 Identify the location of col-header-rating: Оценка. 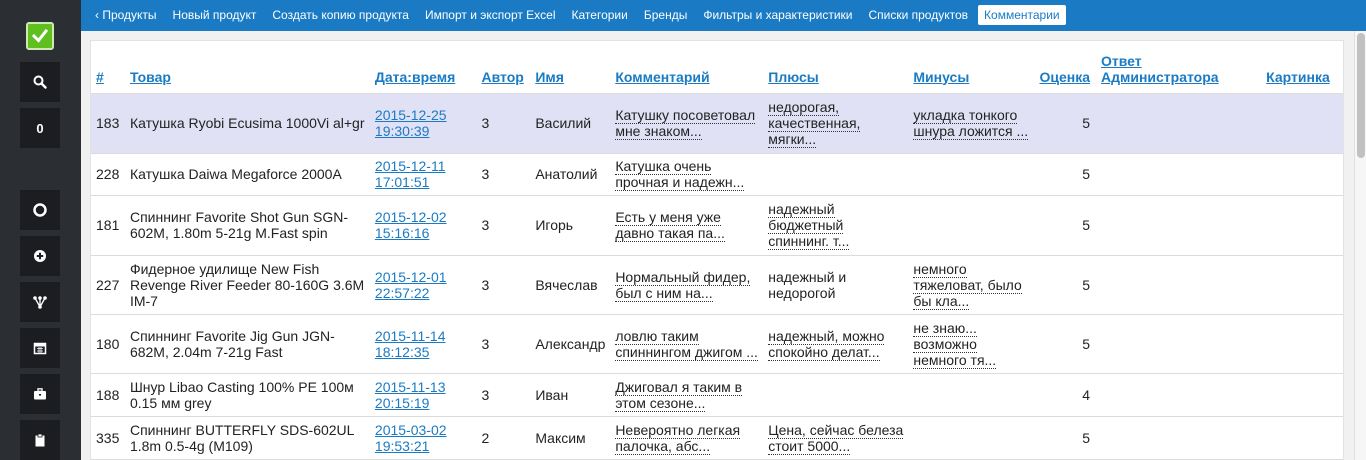
(1065, 67).